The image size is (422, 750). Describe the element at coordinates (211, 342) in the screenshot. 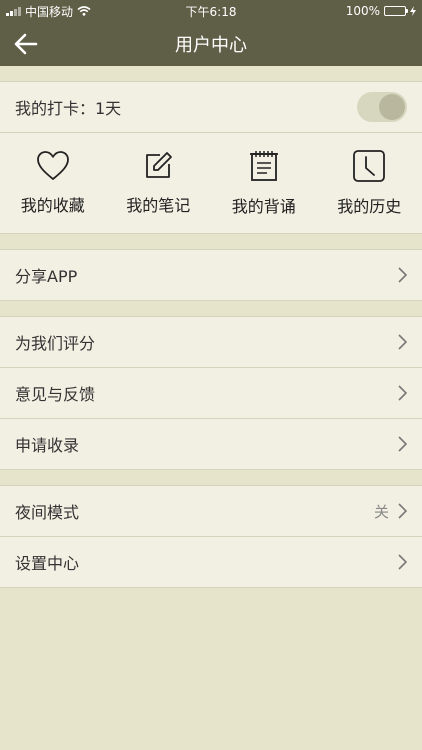

I see `rate-us-row: 为我们评分` at that location.